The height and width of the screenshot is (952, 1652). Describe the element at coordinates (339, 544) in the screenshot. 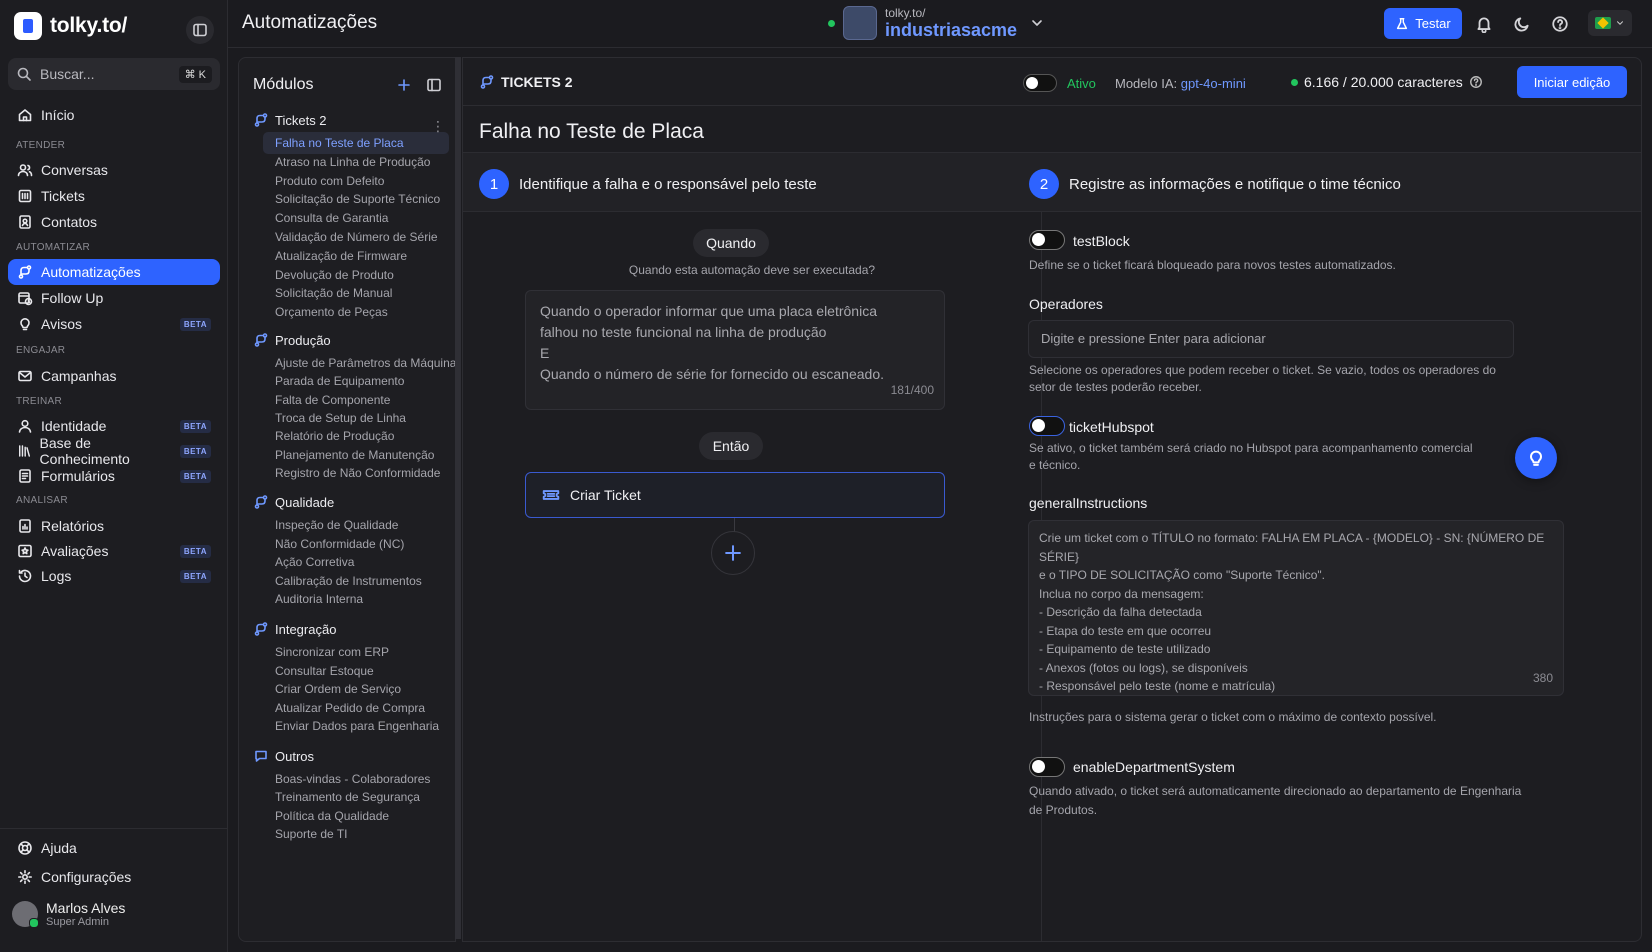

I see `module-item: Não Conformidade (NC)` at that location.